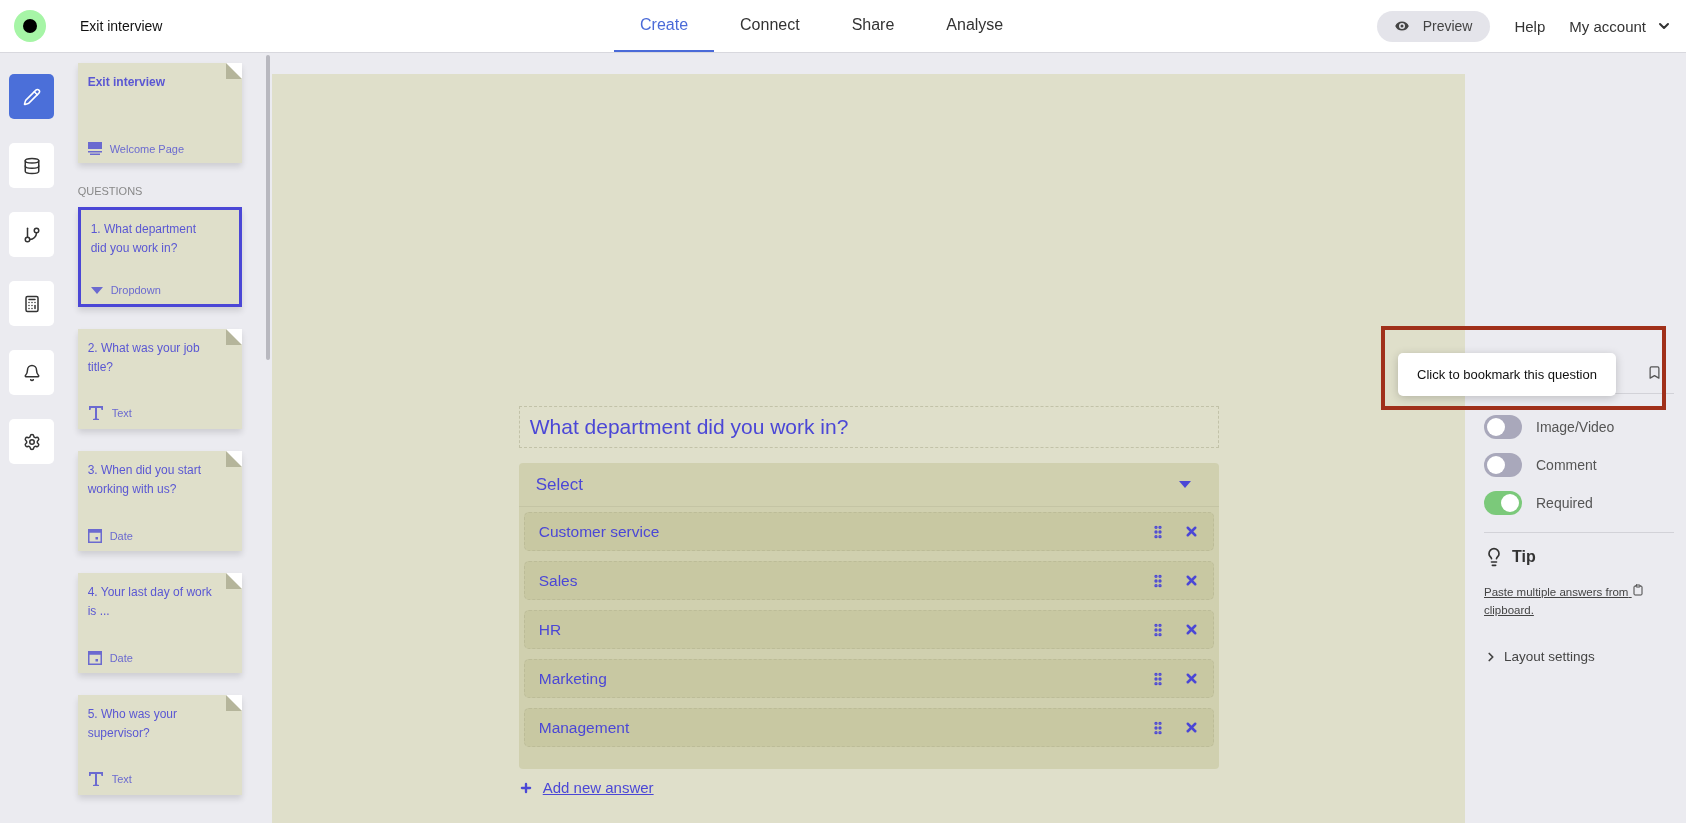 The width and height of the screenshot is (1686, 823). I want to click on help-link: Help, so click(1530, 26).